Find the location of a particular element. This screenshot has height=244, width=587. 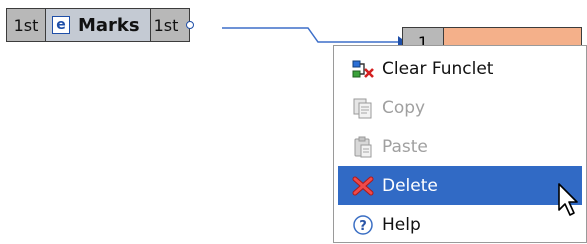

menu-item-label: Help is located at coordinates (401, 224).